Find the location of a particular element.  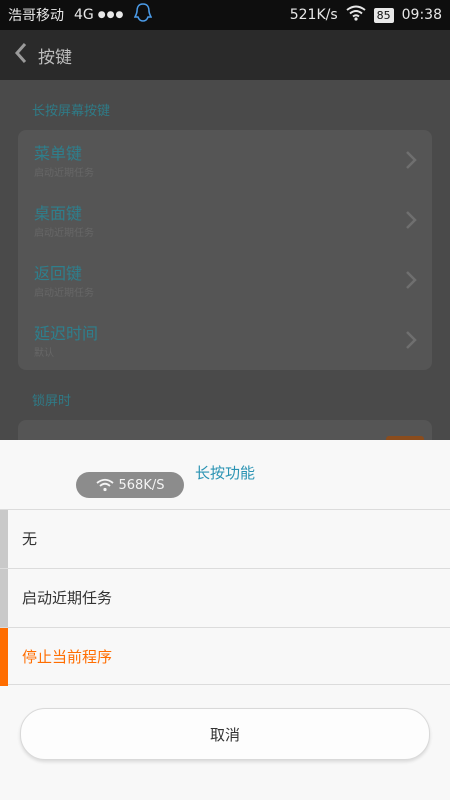

option-label: 启动近期任务 is located at coordinates (67, 598).